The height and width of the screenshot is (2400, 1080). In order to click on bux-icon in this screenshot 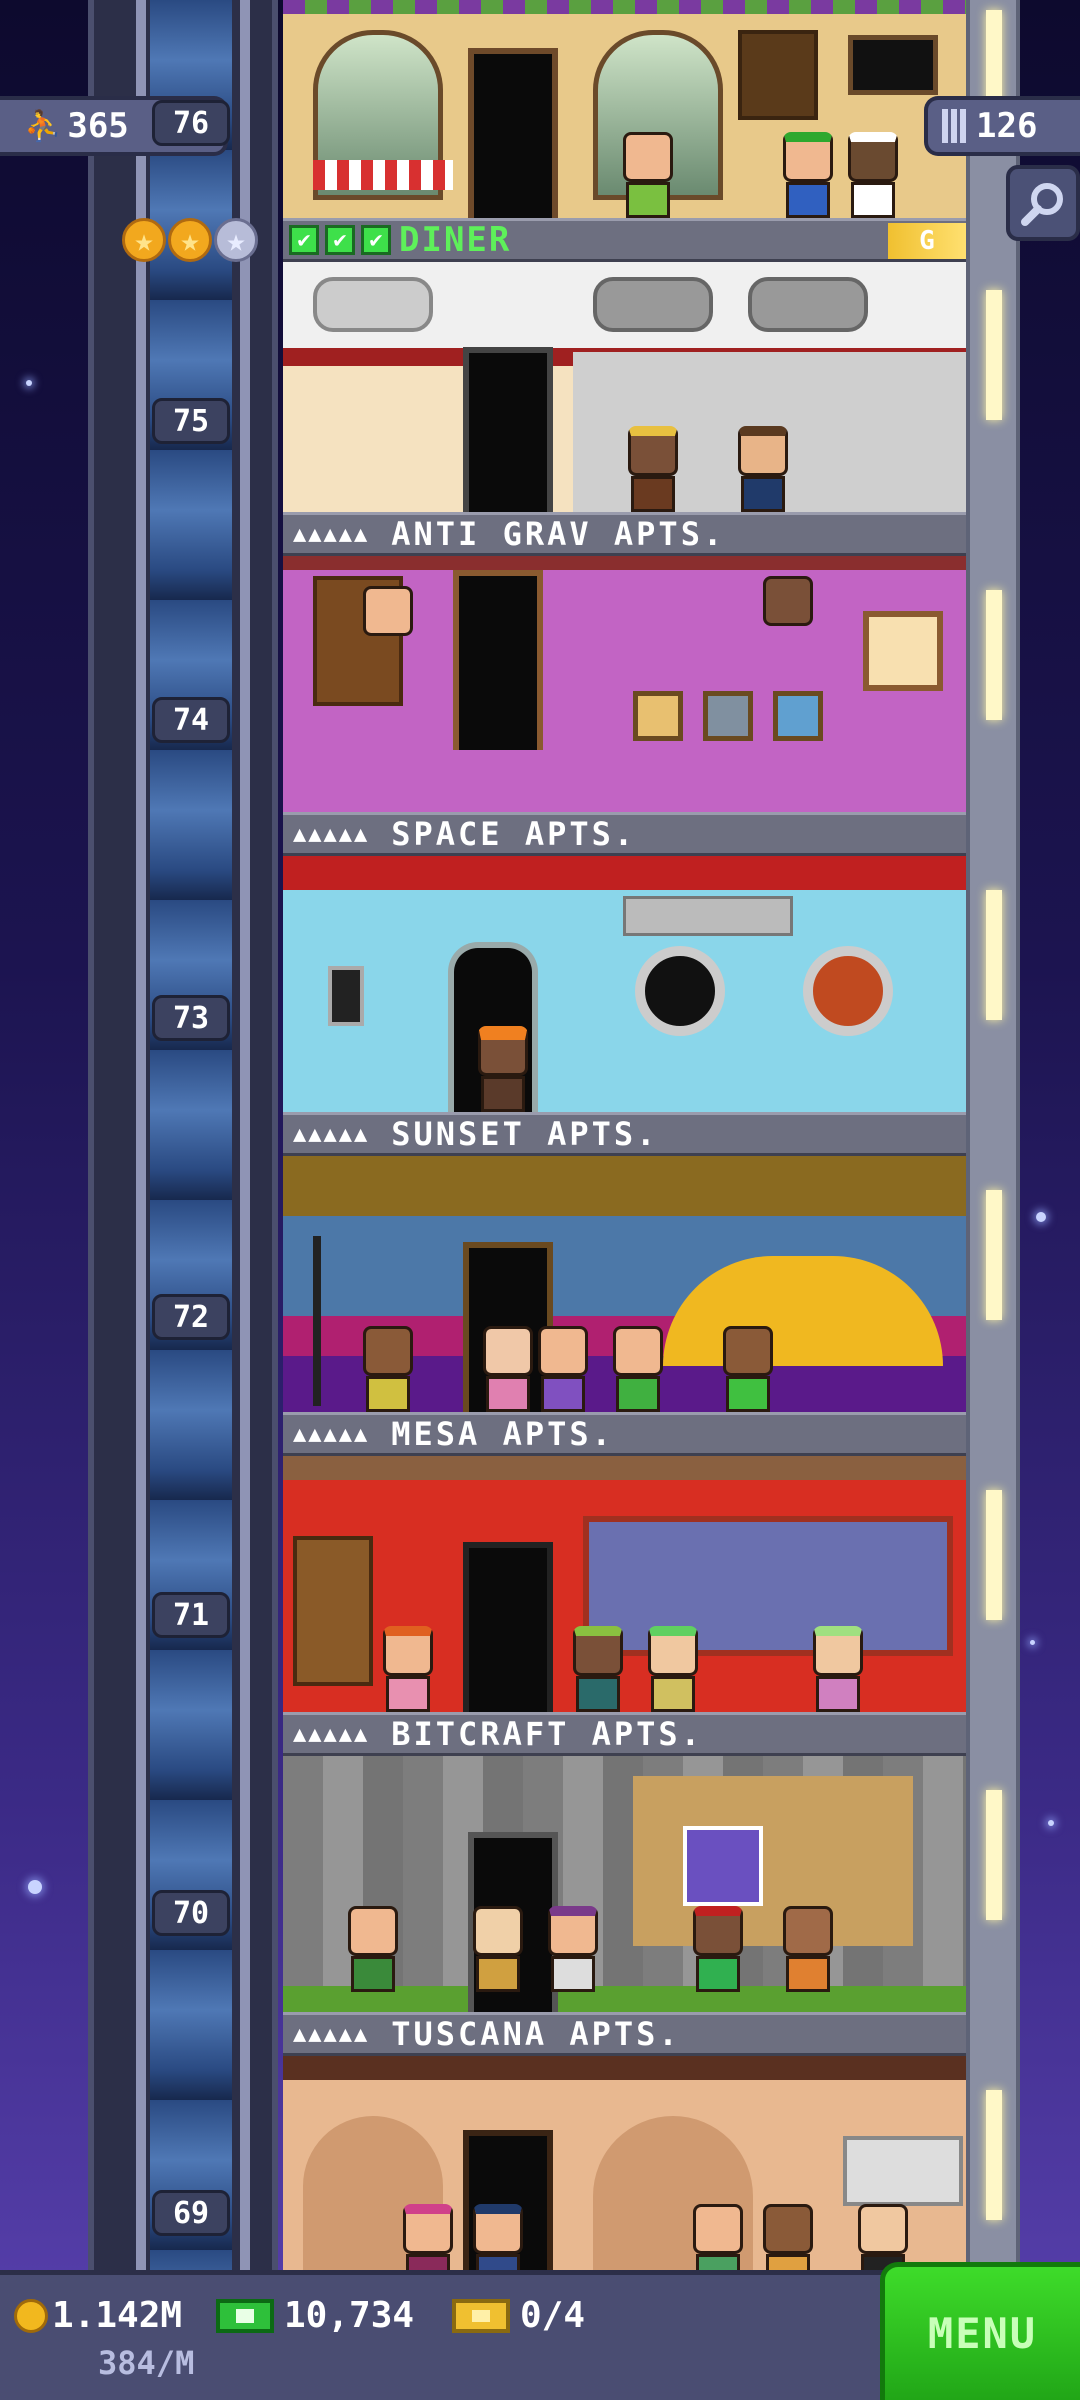, I will do `click(245, 2315)`.